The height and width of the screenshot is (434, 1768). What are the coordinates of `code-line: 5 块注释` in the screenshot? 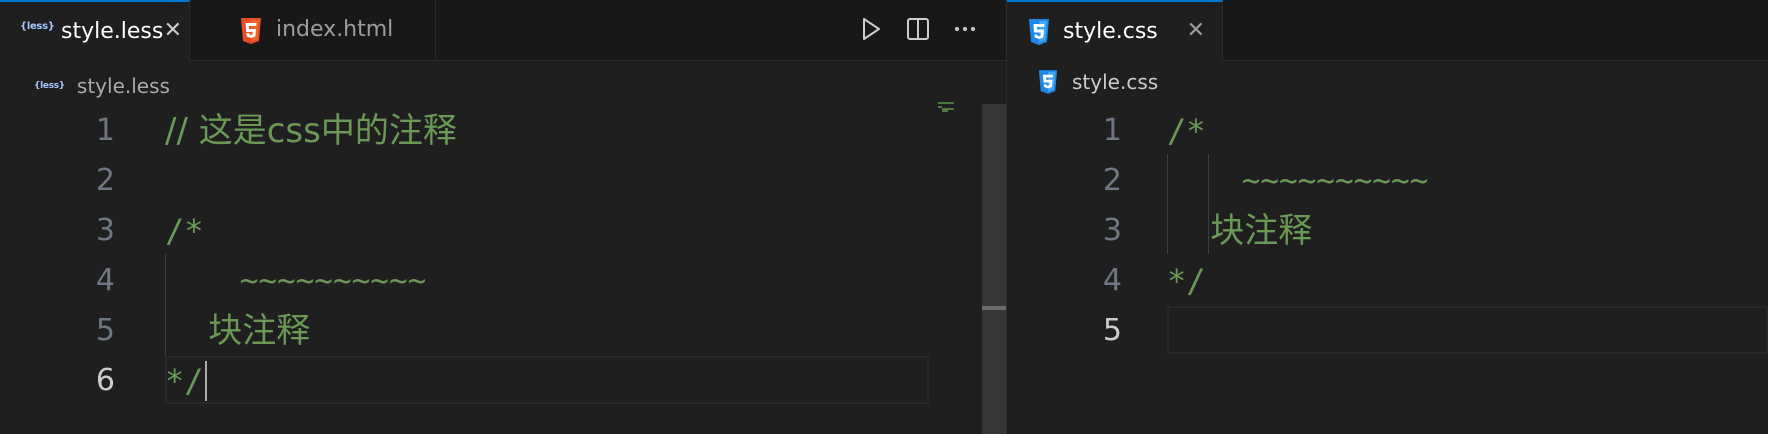 It's located at (503, 331).